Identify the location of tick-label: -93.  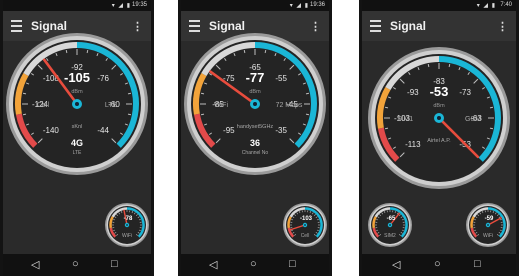
(413, 92).